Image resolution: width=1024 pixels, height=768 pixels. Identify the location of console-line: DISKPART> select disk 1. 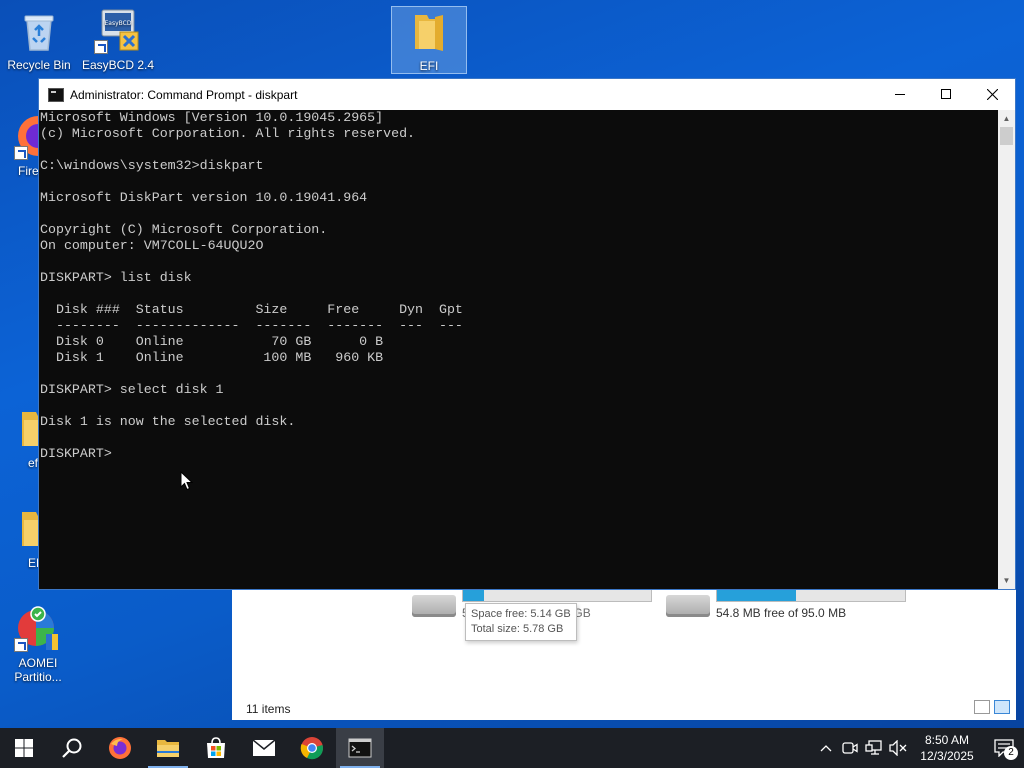
(132, 389).